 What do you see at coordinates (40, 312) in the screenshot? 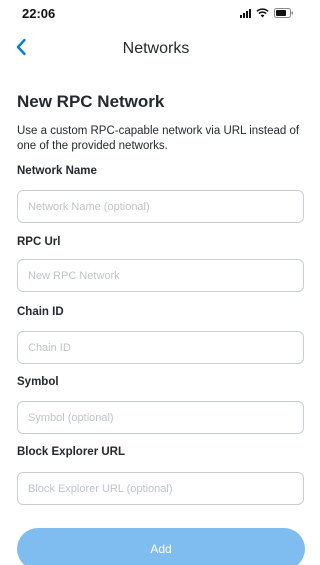
I see `chain-id-label: Chain ID` at bounding box center [40, 312].